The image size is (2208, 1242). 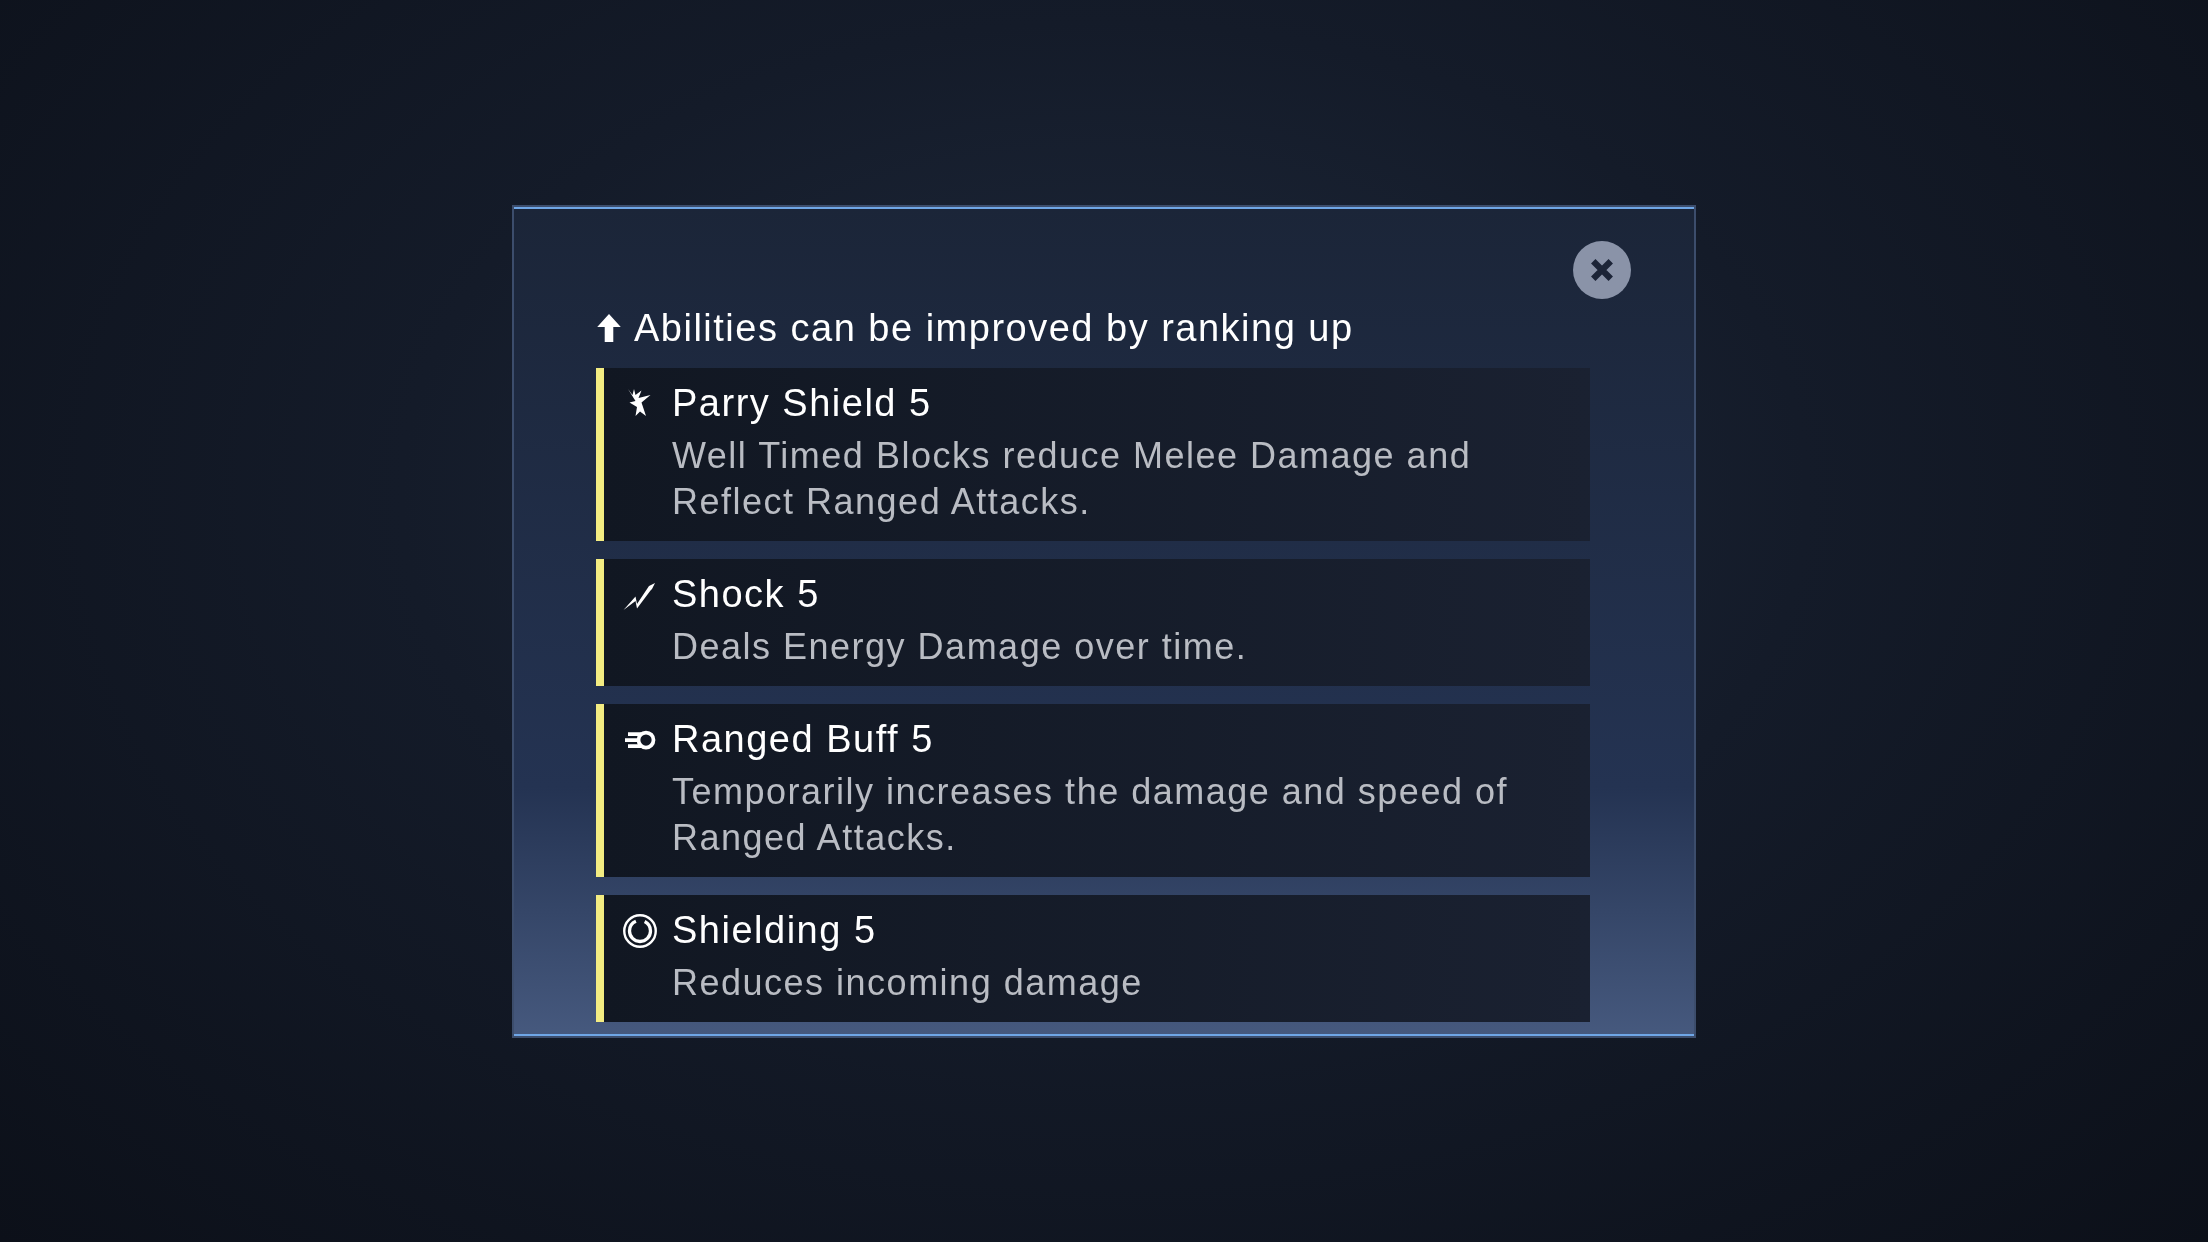 I want to click on ring-icon, so click(x=640, y=930).